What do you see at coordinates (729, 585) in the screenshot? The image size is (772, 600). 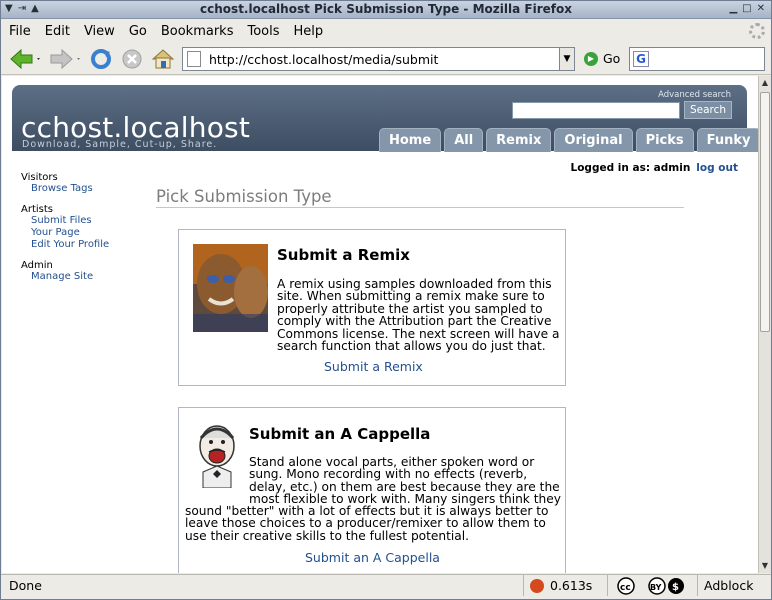 I see `adblock-label: Adblock` at bounding box center [729, 585].